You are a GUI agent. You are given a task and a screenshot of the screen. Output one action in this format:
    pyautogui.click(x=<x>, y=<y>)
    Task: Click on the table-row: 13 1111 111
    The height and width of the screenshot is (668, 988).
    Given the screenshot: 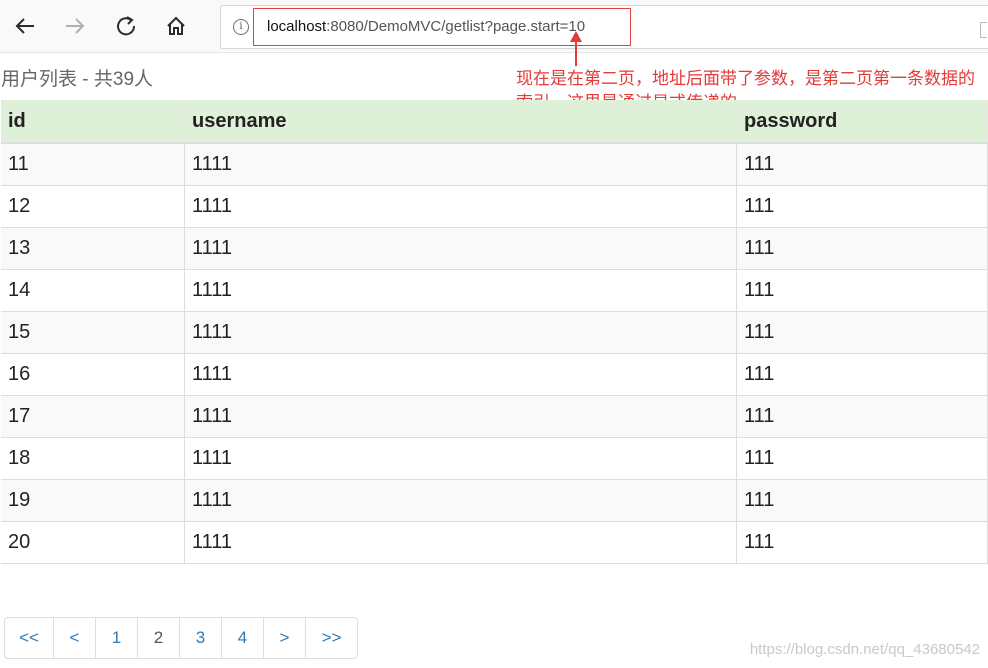 What is the action you would take?
    pyautogui.click(x=494, y=248)
    